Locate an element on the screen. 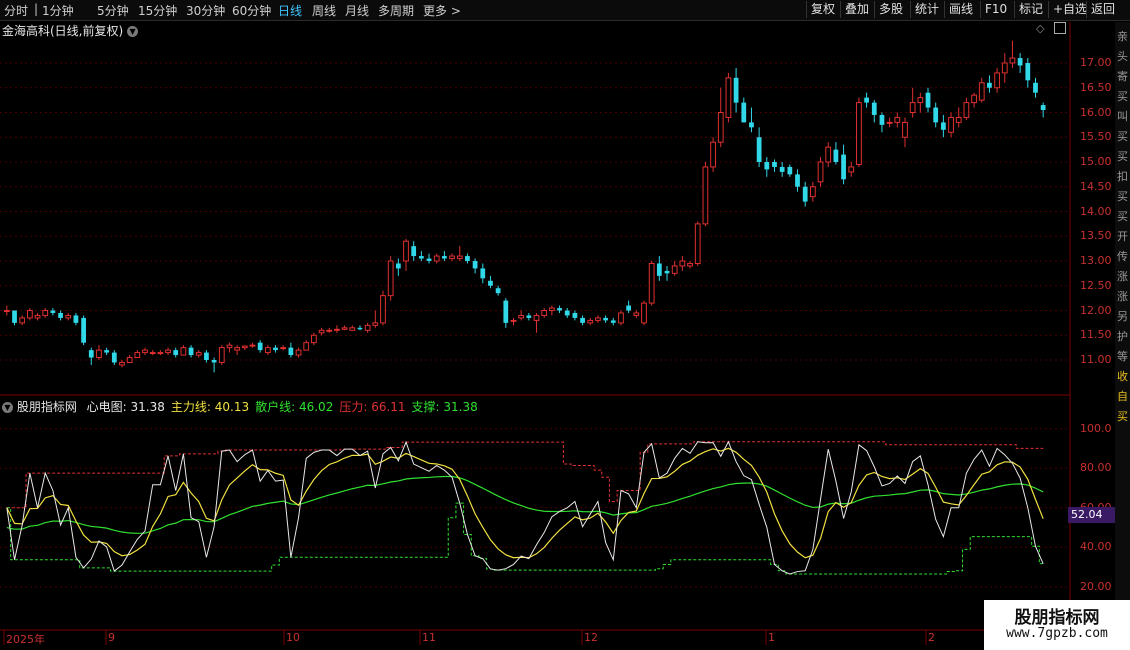 The width and height of the screenshot is (1130, 650). legend-value: 31.38 is located at coordinates (458, 407).